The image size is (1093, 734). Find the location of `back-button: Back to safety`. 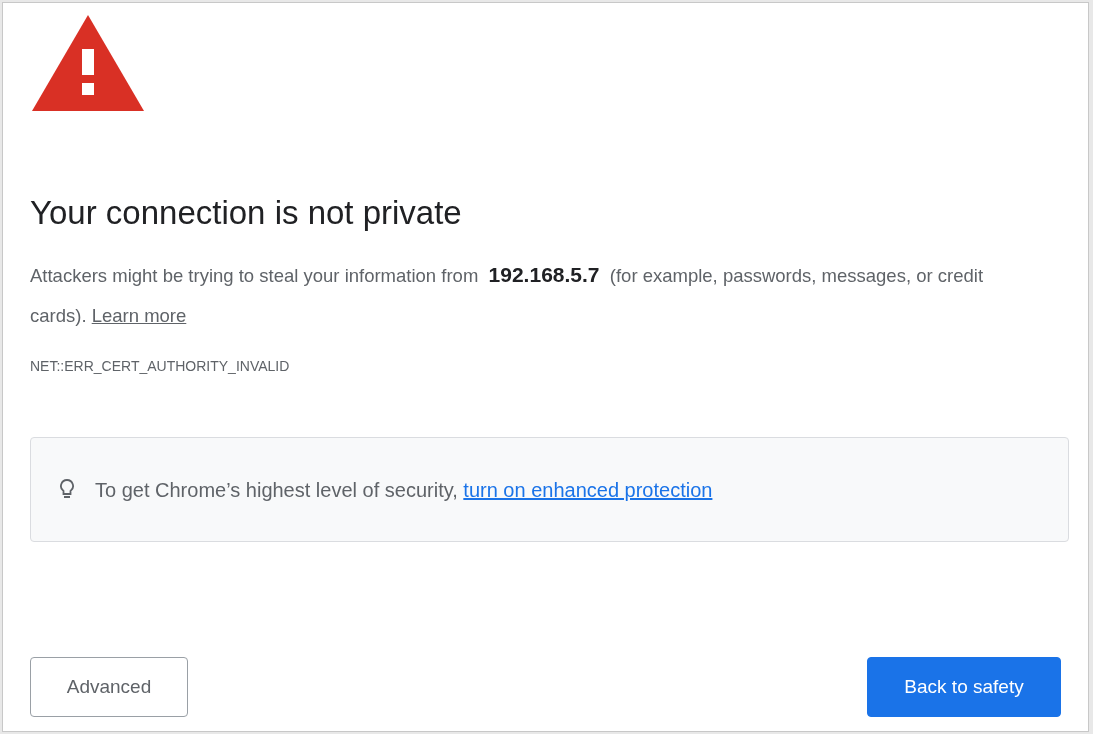

back-button: Back to safety is located at coordinates (964, 687).